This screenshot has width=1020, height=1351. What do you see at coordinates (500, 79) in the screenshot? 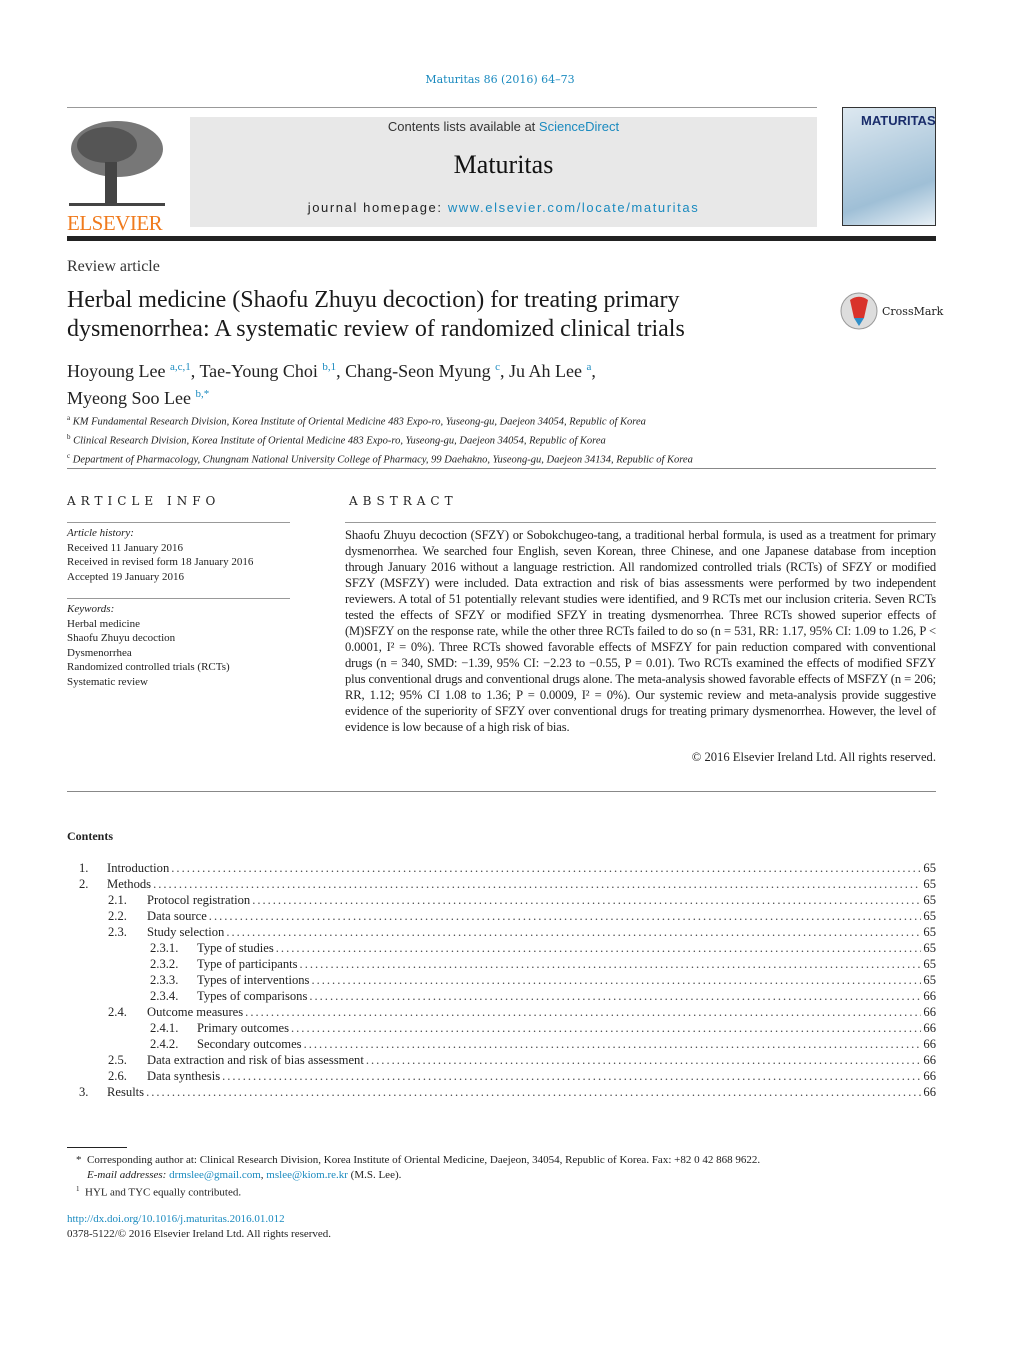
I see `journal-citation: Maturitas 86 (2016) 64–73` at bounding box center [500, 79].